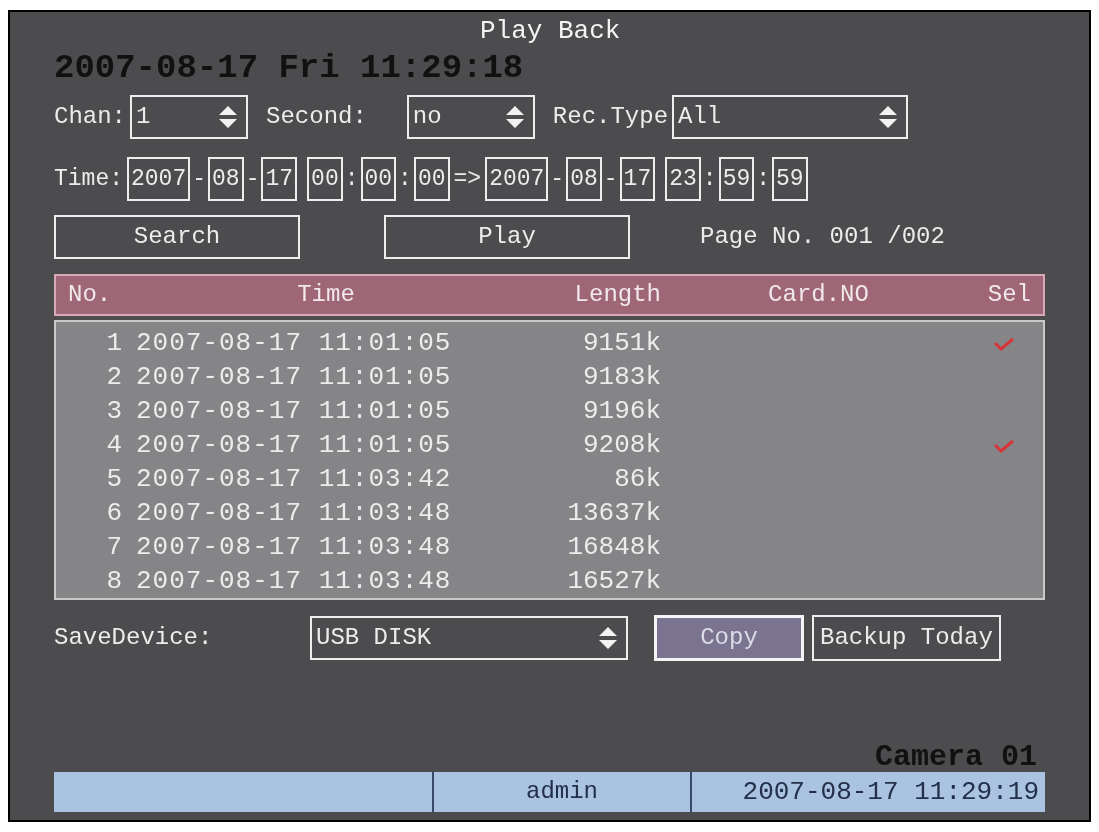 The width and height of the screenshot is (1099, 832). I want to click on range-arrow: =>, so click(467, 179).